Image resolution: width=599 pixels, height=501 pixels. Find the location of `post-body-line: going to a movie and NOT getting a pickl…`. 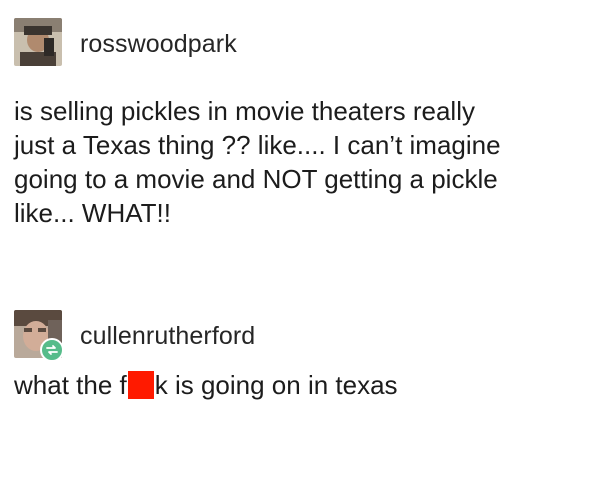

post-body-line: going to a movie and NOT getting a pickl… is located at coordinates (256, 179).